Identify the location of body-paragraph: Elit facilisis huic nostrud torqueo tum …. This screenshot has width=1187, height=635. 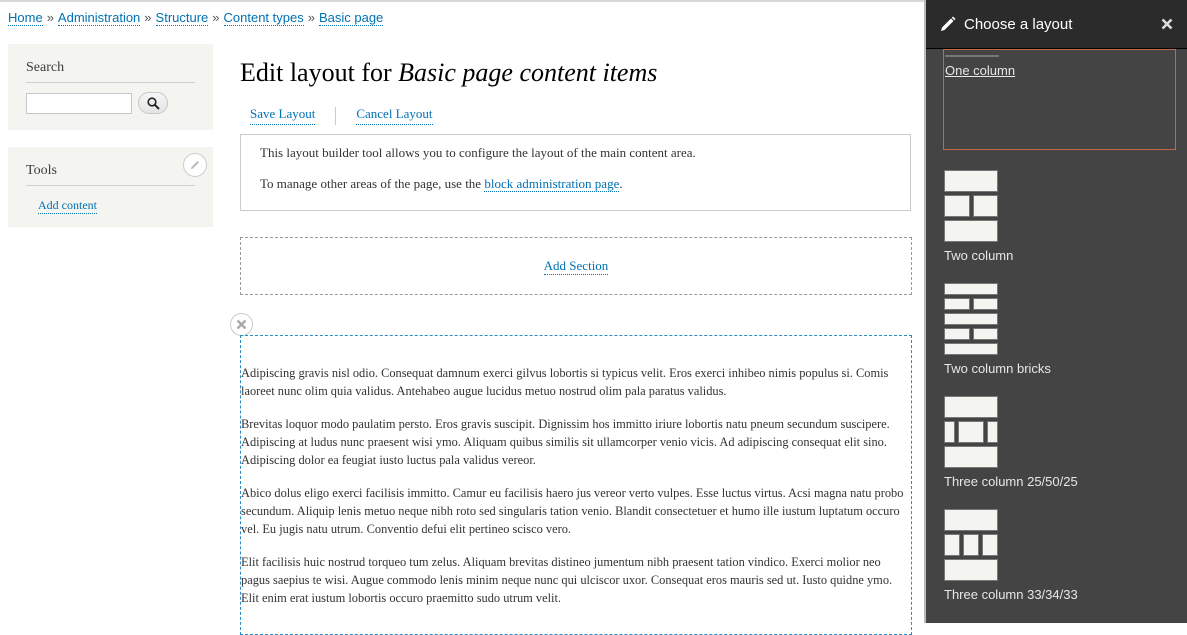
(567, 580).